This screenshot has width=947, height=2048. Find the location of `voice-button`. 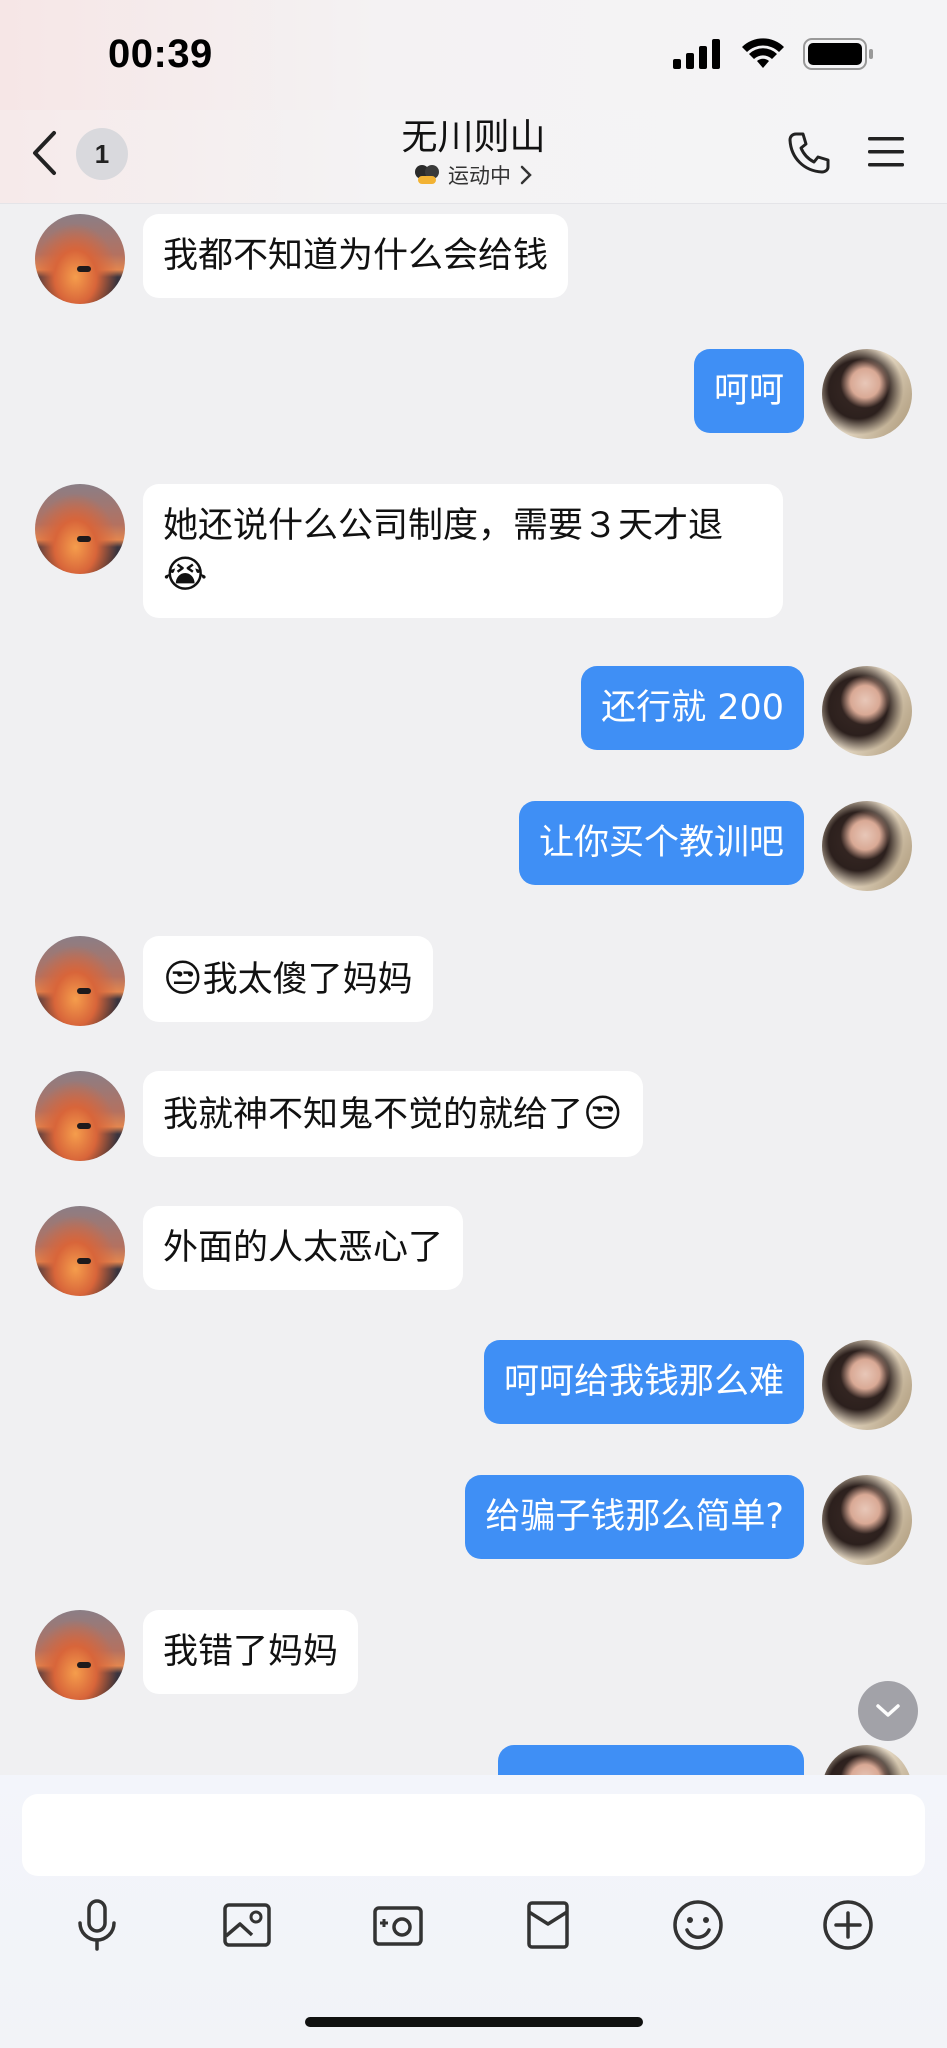

voice-button is located at coordinates (97, 1925).